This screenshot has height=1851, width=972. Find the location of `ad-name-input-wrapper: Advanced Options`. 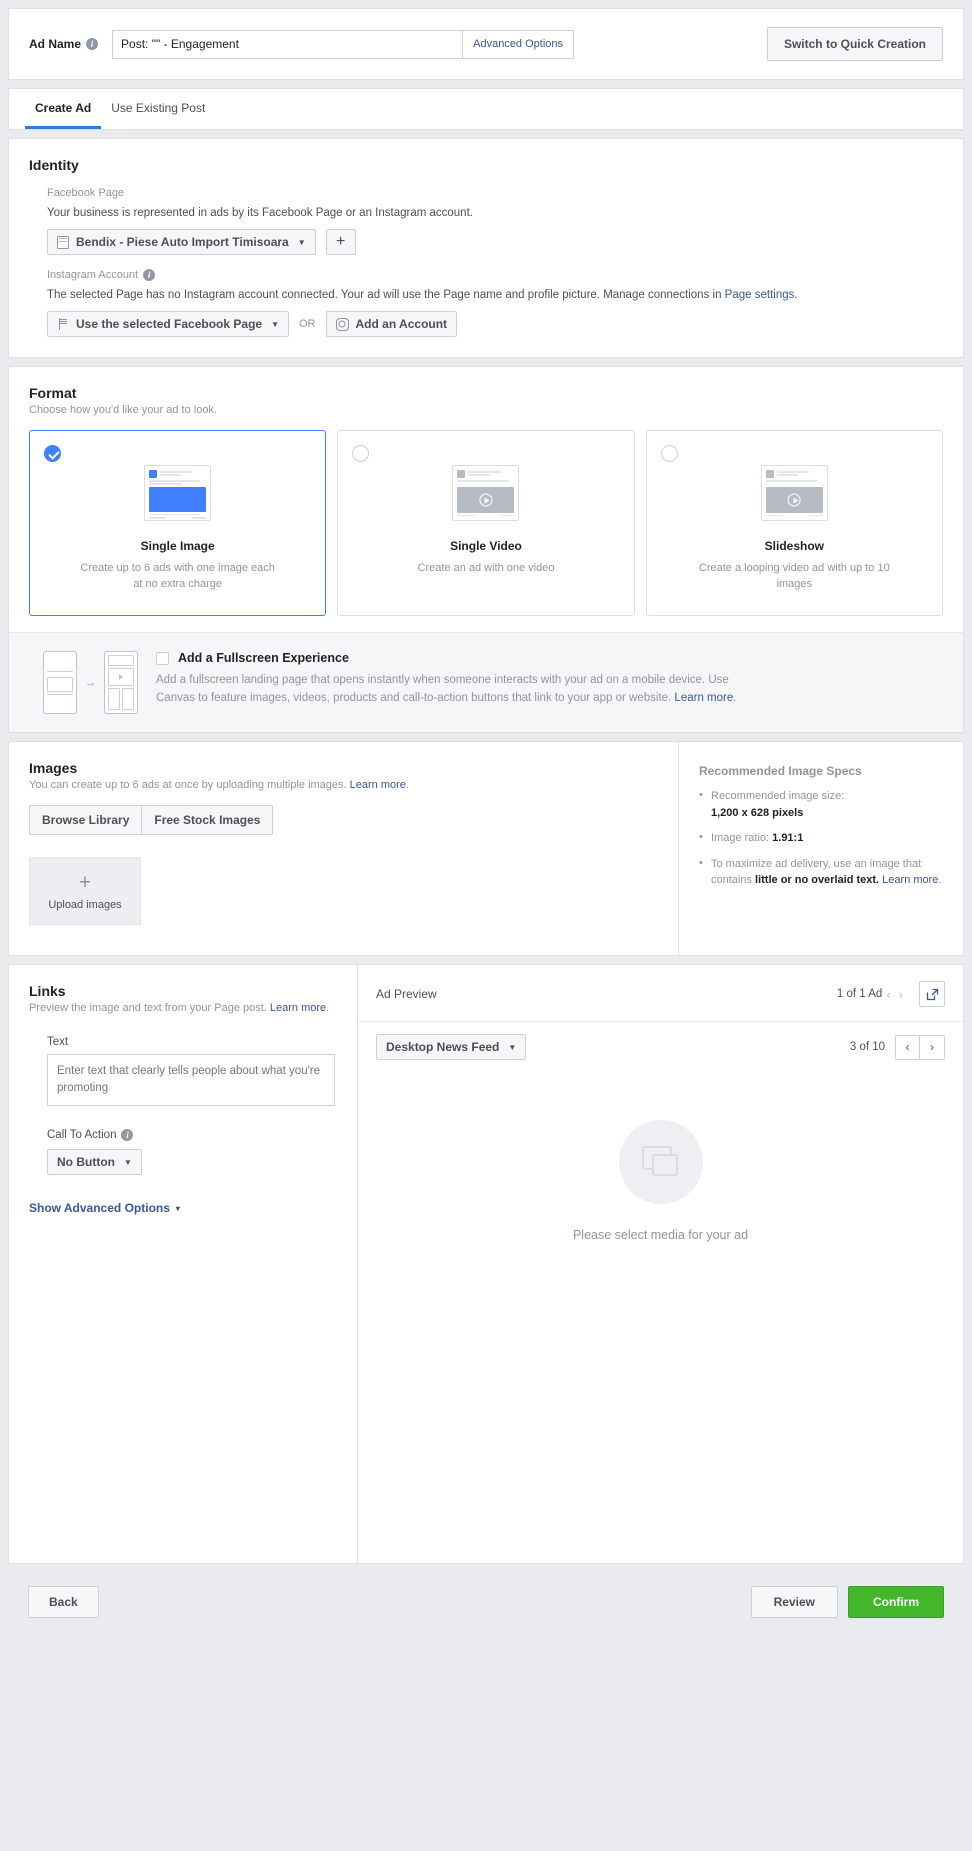

ad-name-input-wrapper: Advanced Options is located at coordinates (343, 44).